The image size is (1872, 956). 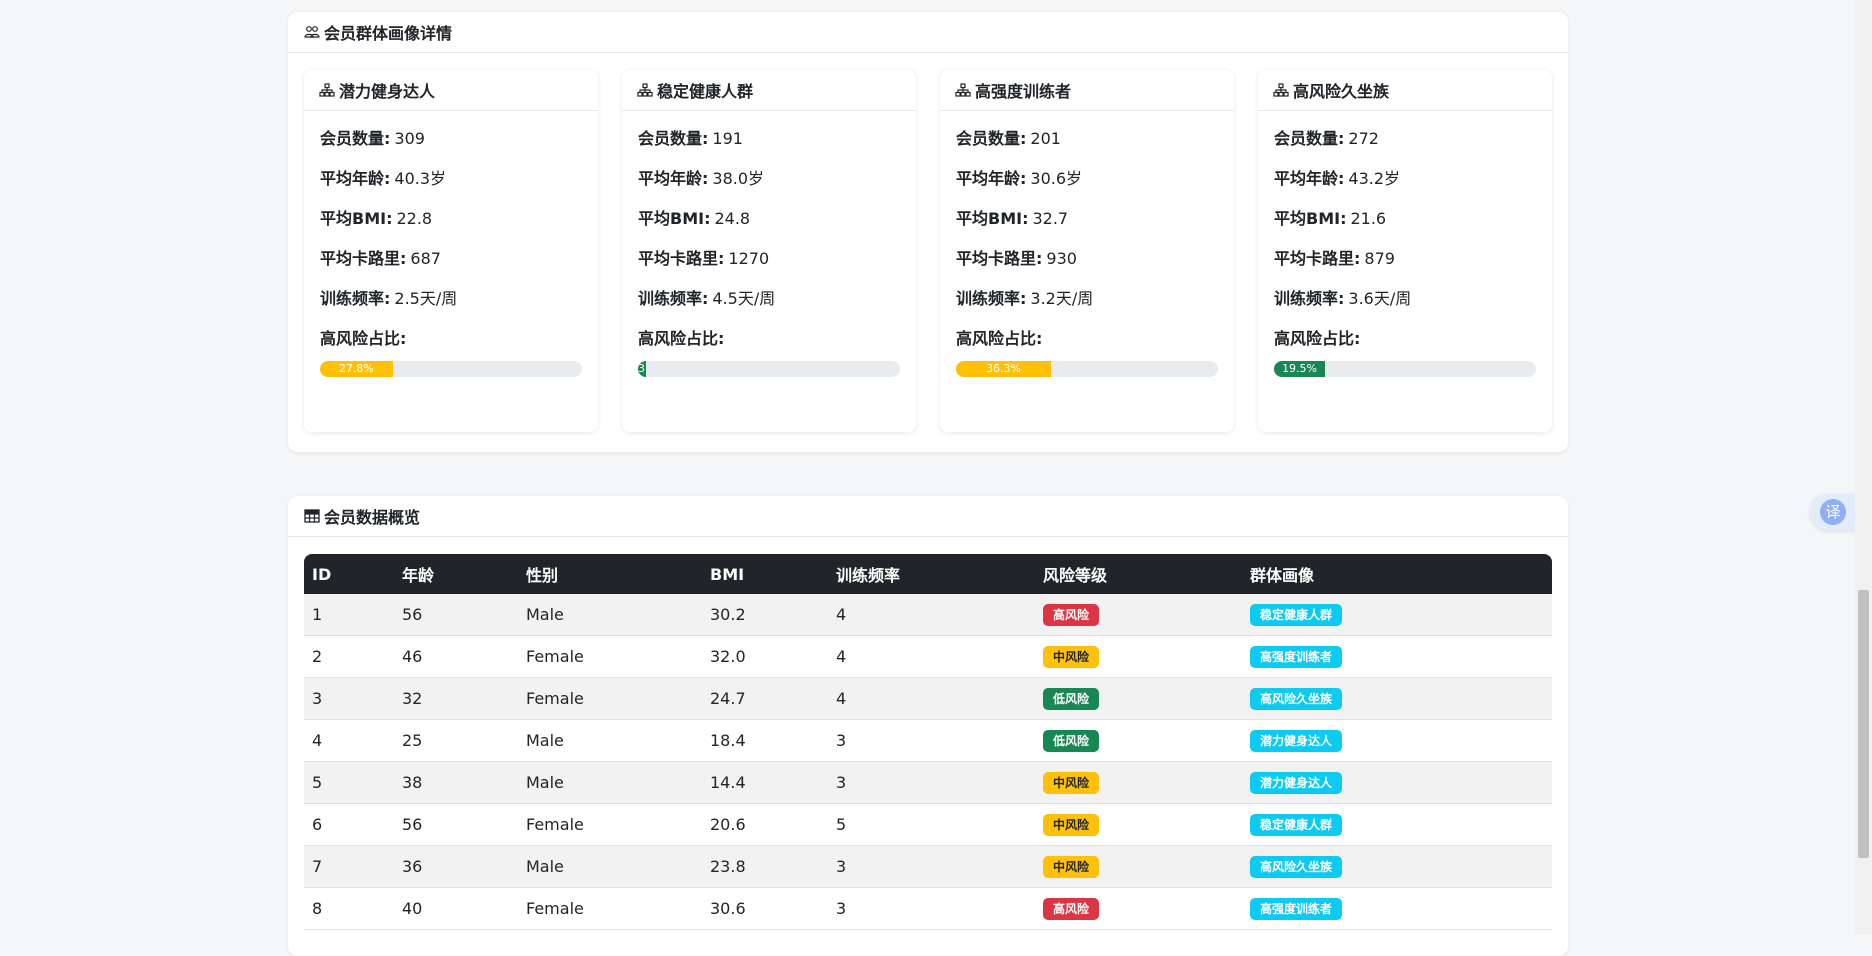 I want to click on age-value: 38.0岁, so click(x=738, y=178).